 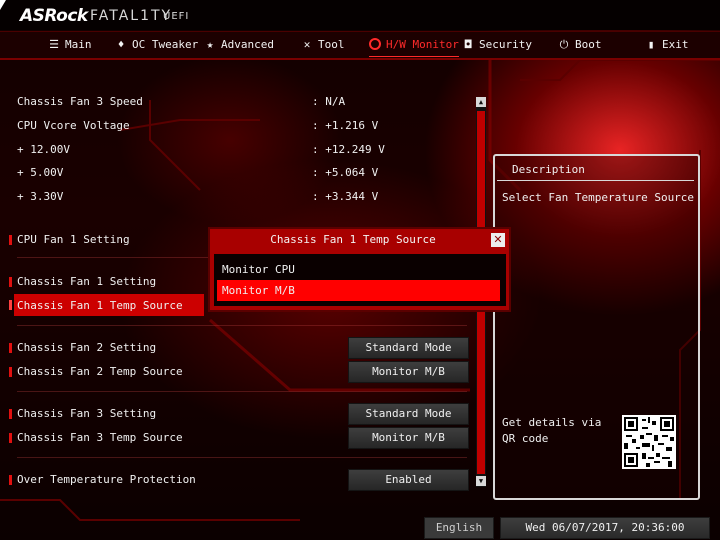 I want to click on monitor-value: : +5.064 V, so click(x=345, y=172).